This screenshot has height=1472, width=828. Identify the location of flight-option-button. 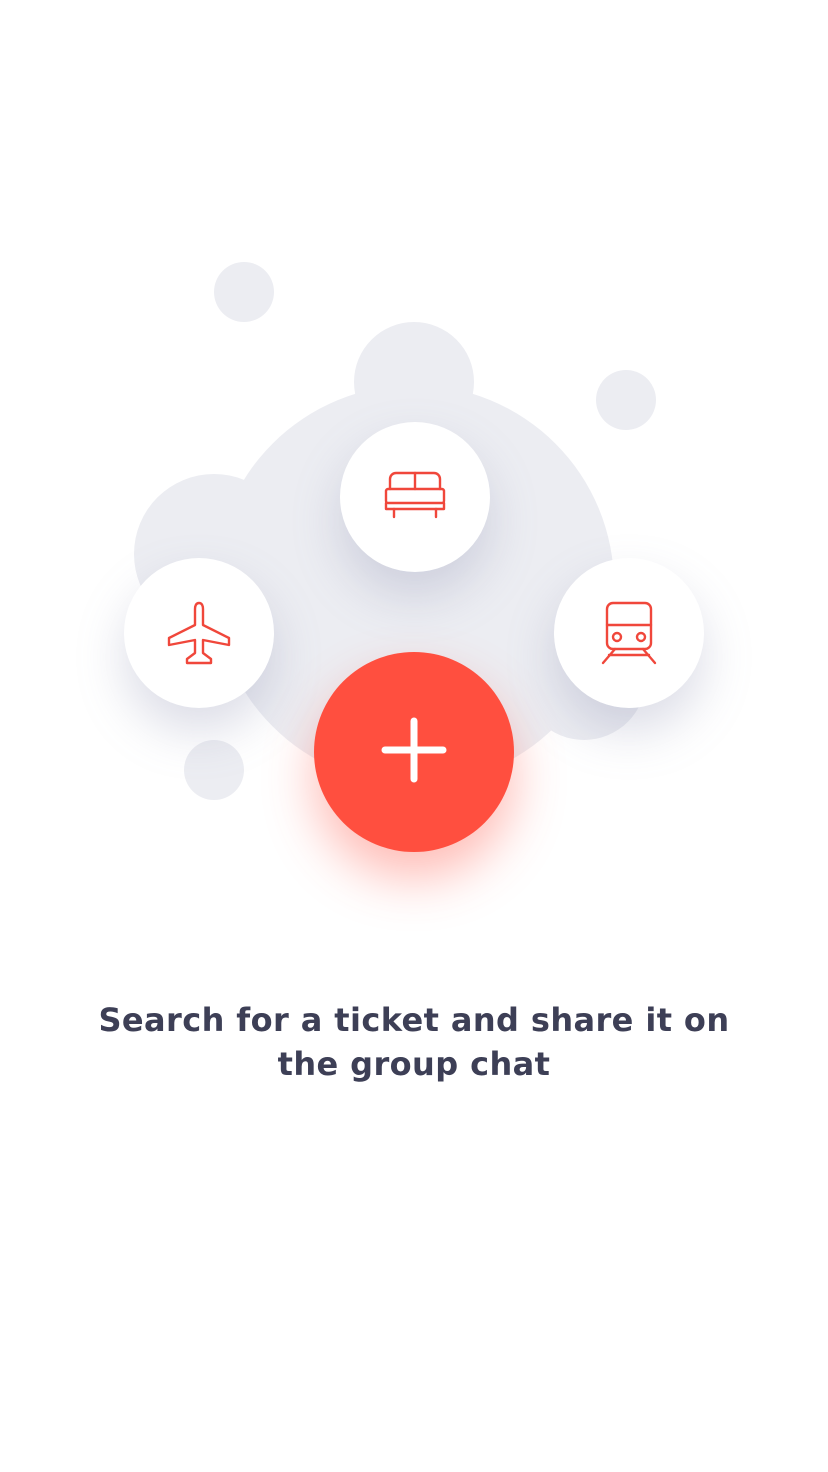
(199, 633).